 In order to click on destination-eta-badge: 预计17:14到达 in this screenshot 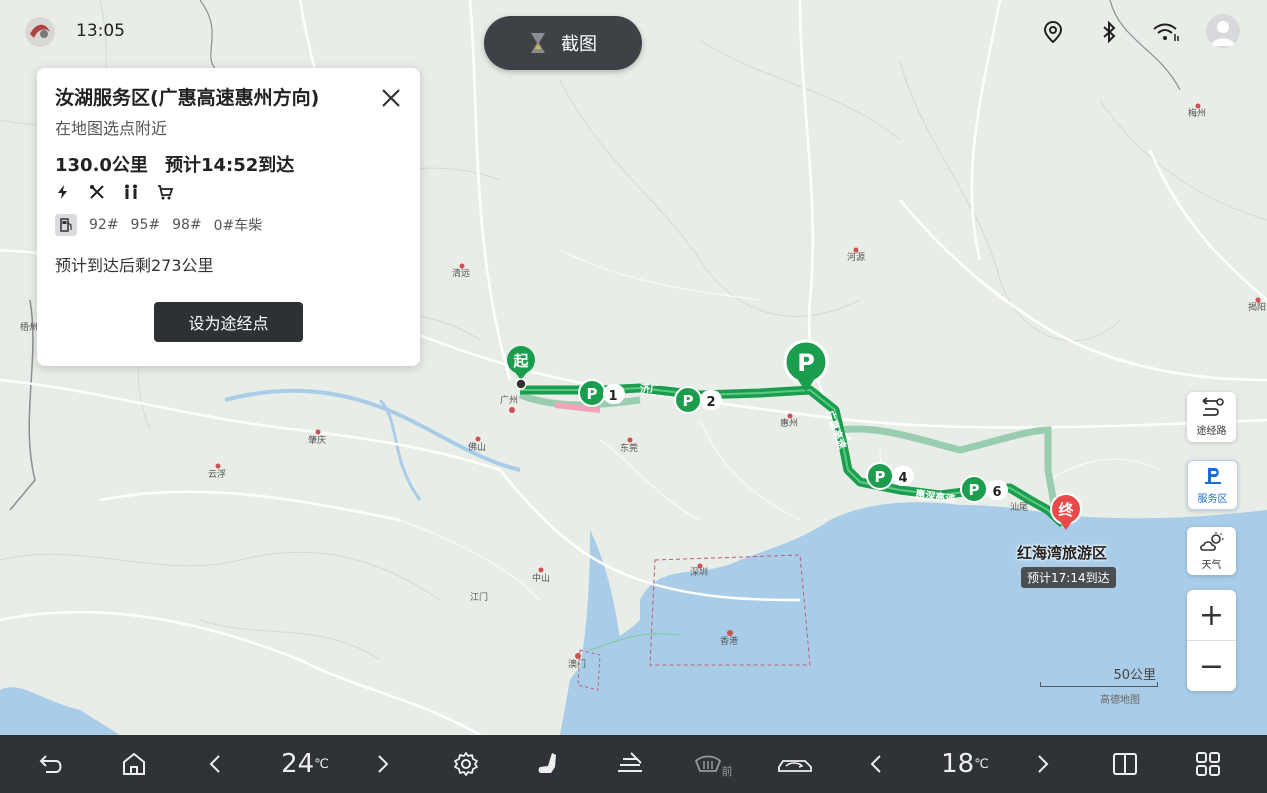, I will do `click(1068, 577)`.